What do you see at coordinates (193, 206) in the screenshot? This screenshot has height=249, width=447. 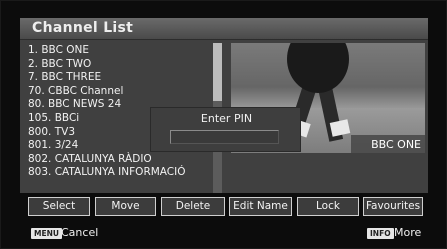 I see `delete-button: Delete` at bounding box center [193, 206].